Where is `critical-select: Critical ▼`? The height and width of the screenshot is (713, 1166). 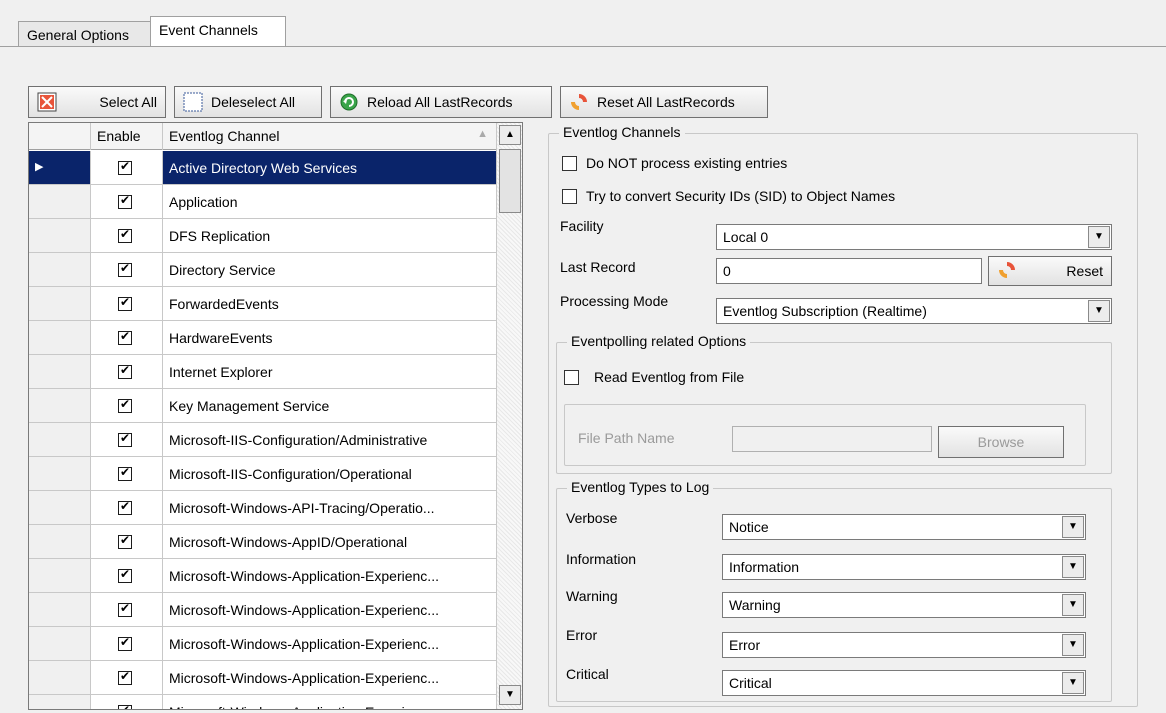
critical-select: Critical ▼ is located at coordinates (904, 683).